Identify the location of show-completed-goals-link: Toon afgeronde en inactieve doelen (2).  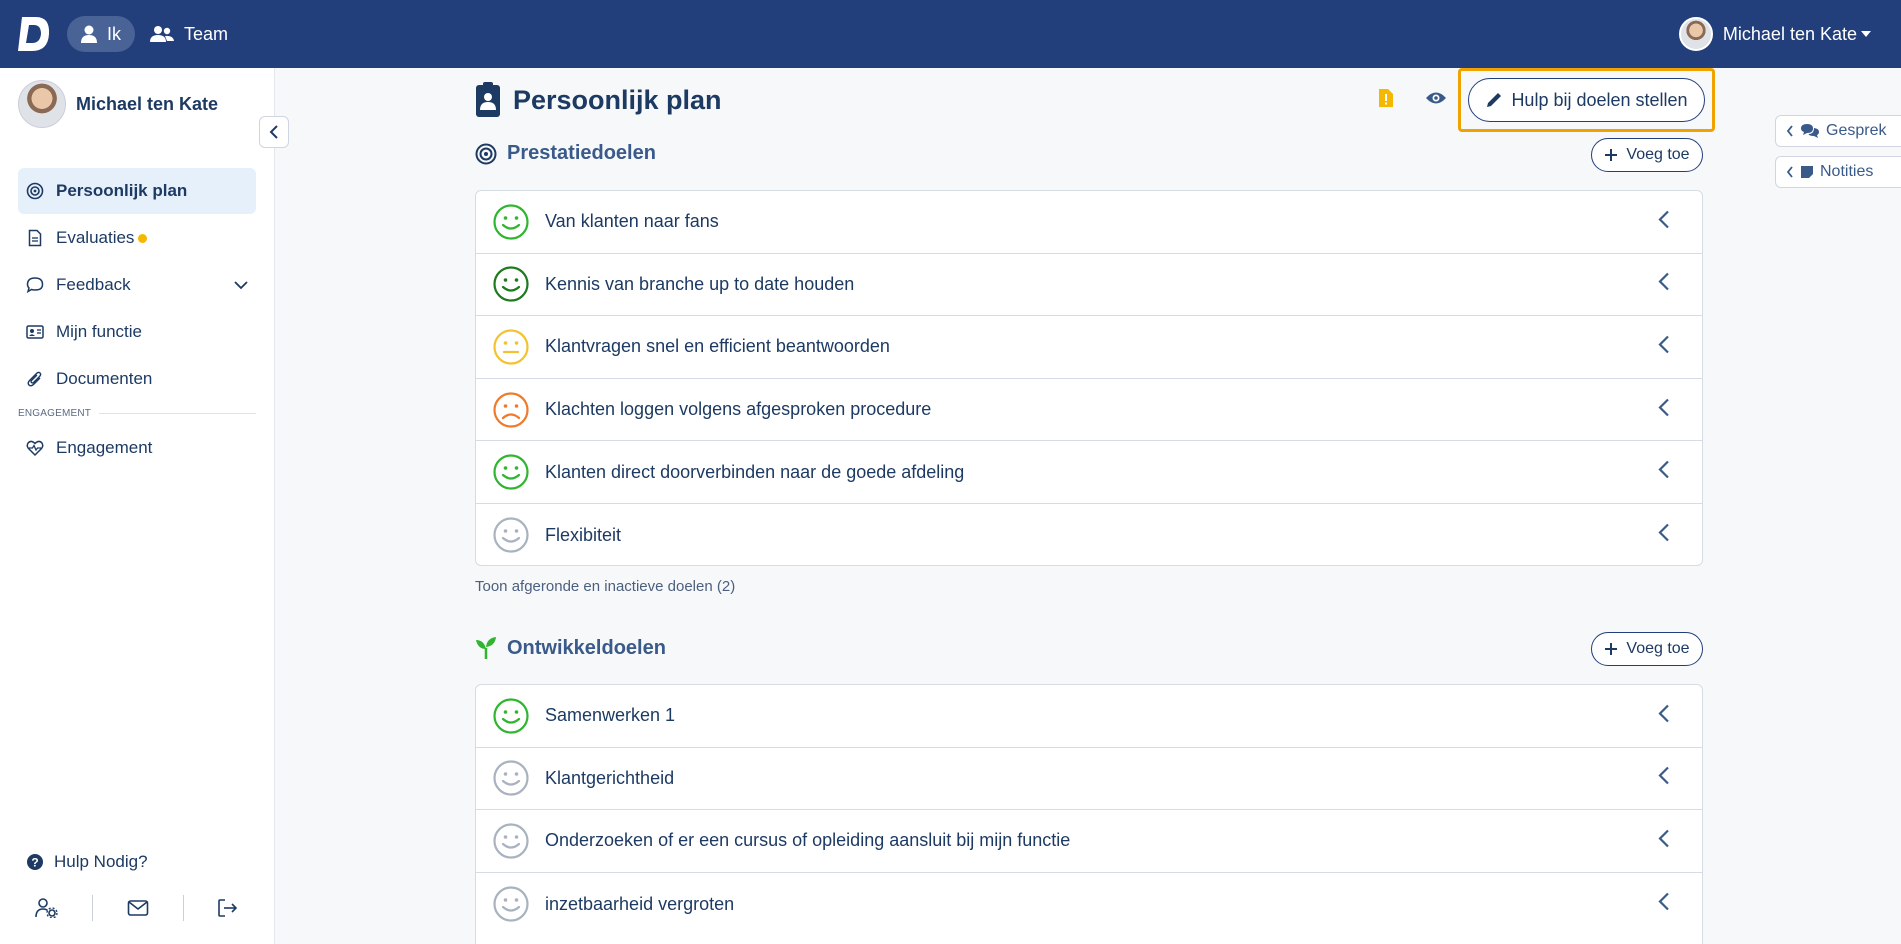
(605, 586).